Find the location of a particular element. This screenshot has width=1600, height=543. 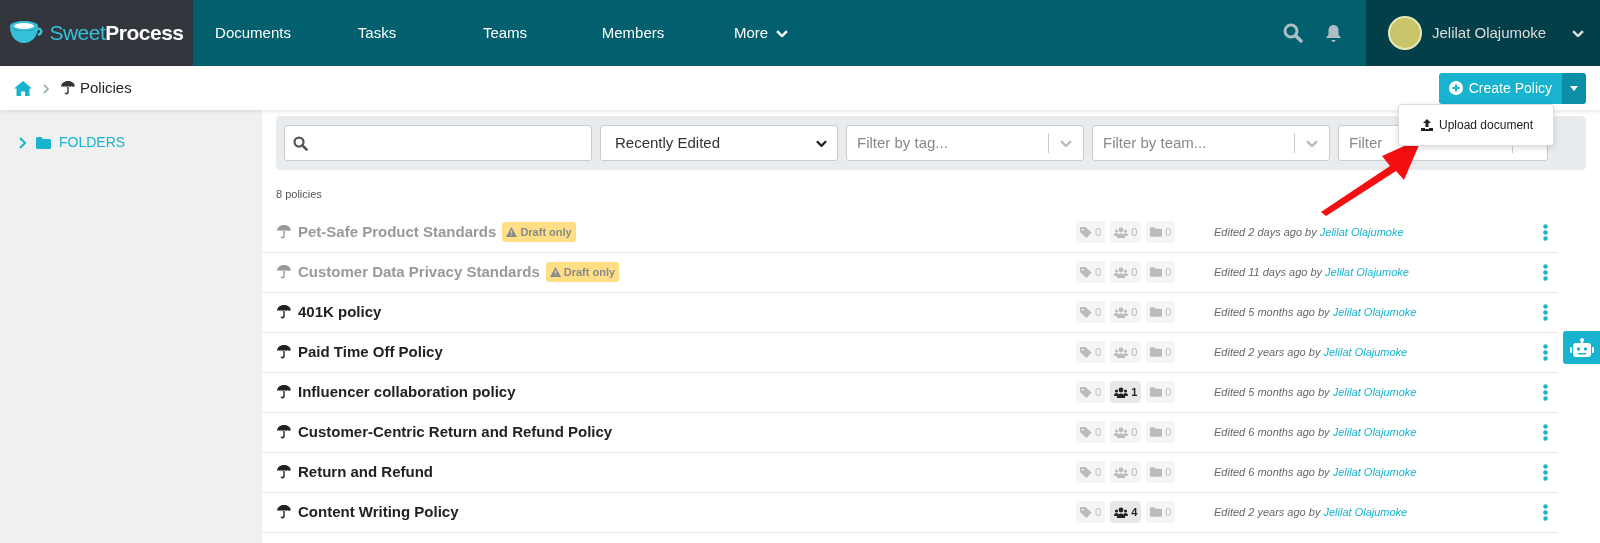

team-count: 1 is located at coordinates (1126, 392).